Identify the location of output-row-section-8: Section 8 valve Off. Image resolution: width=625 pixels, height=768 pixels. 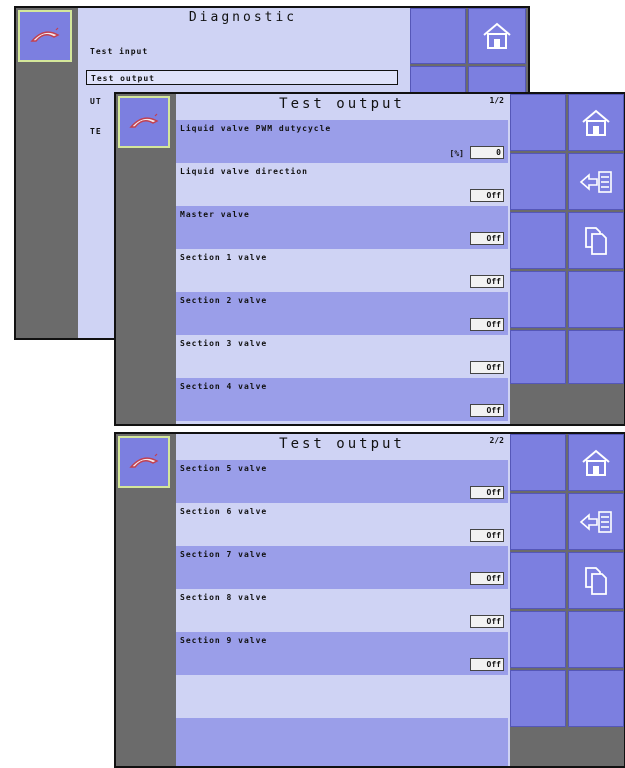
(342, 610).